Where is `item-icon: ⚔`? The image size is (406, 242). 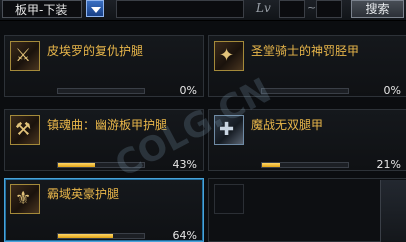 item-icon: ⚔ is located at coordinates (25, 56).